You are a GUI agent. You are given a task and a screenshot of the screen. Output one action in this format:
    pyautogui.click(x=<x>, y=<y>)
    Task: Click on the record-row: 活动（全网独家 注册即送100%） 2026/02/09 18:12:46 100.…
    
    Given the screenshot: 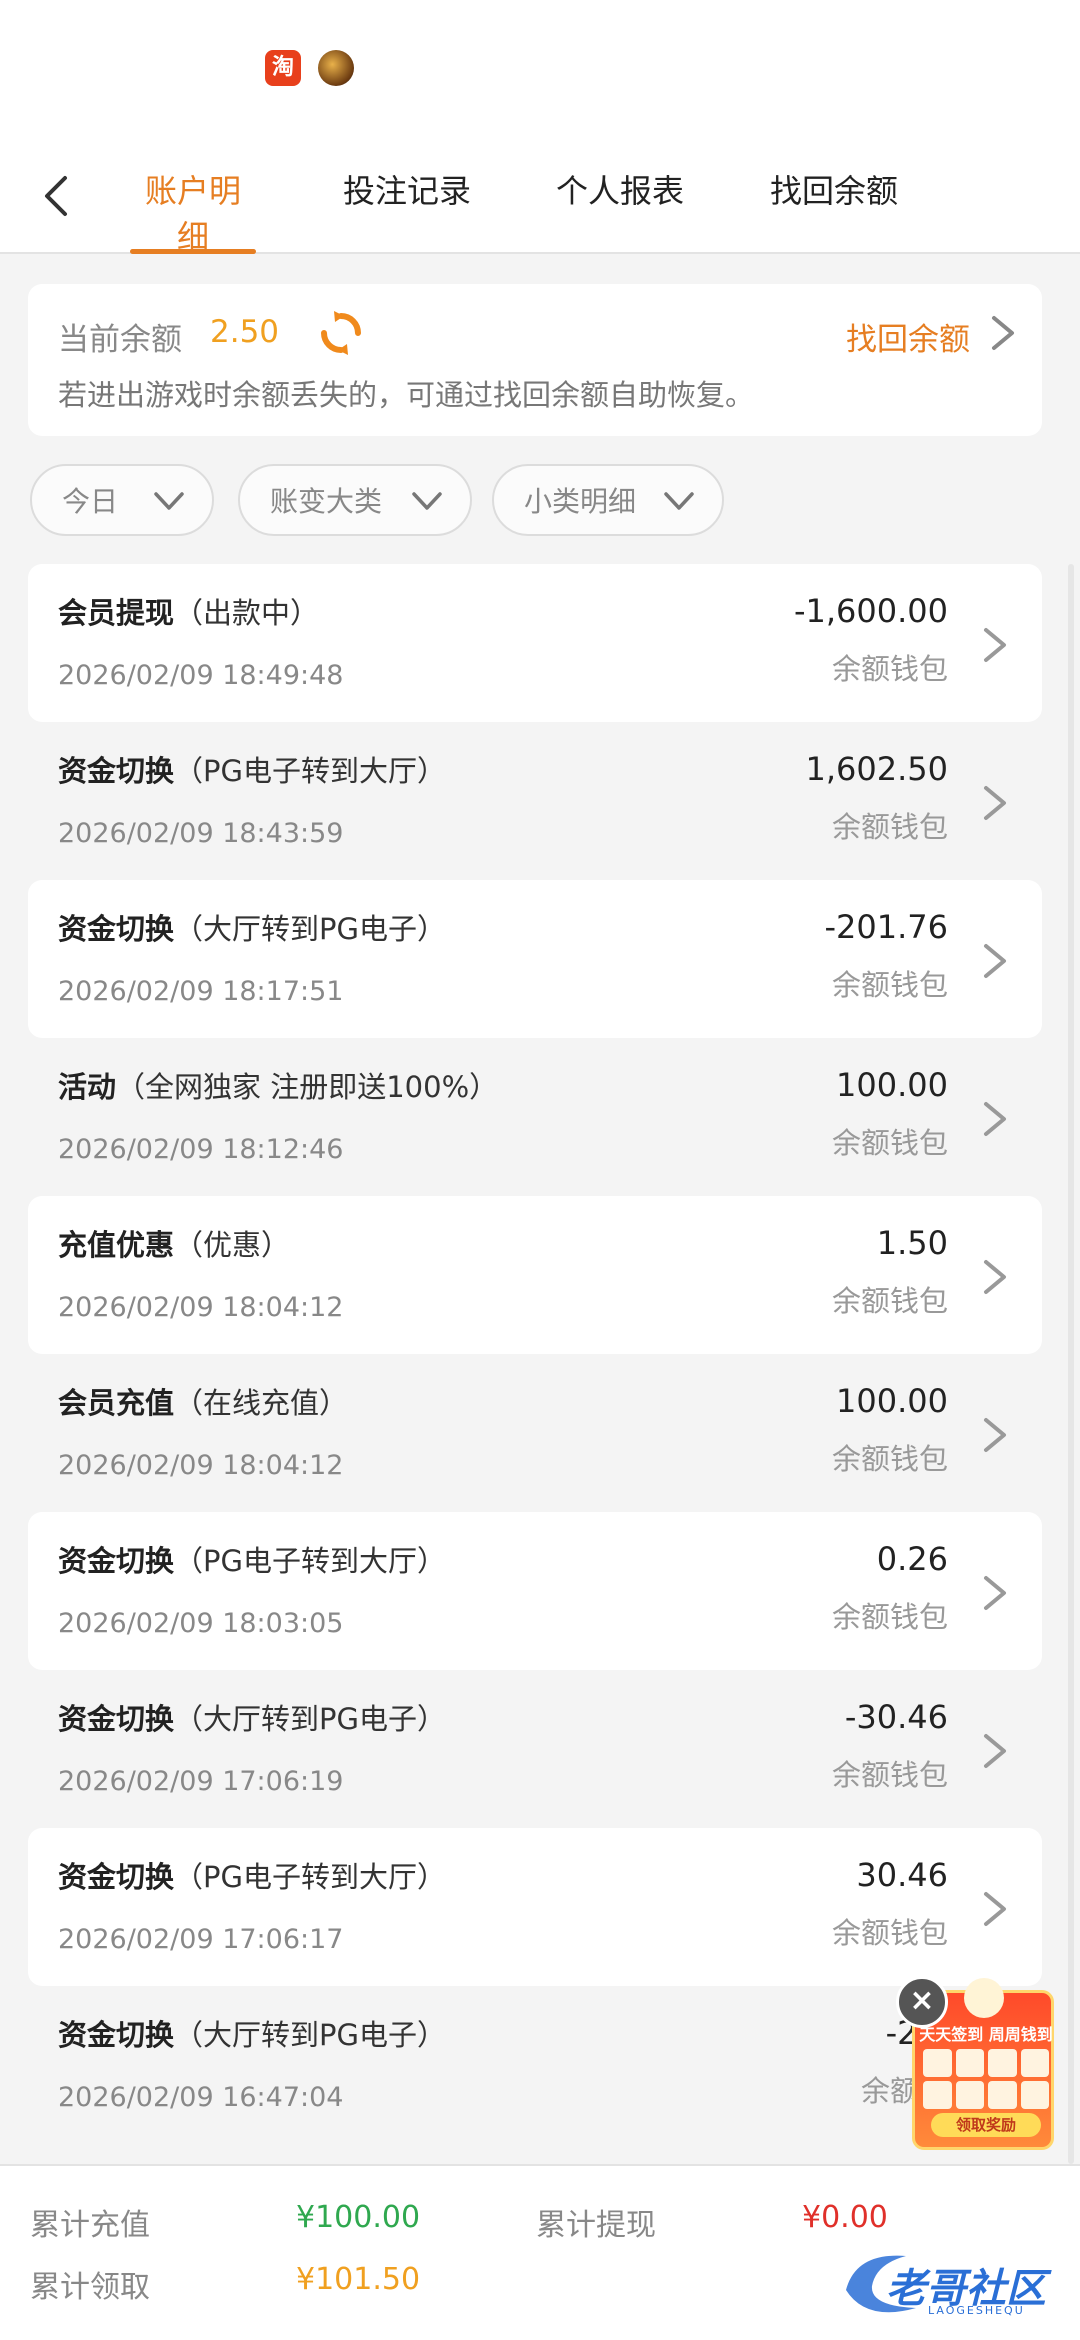 What is the action you would take?
    pyautogui.click(x=535, y=1117)
    